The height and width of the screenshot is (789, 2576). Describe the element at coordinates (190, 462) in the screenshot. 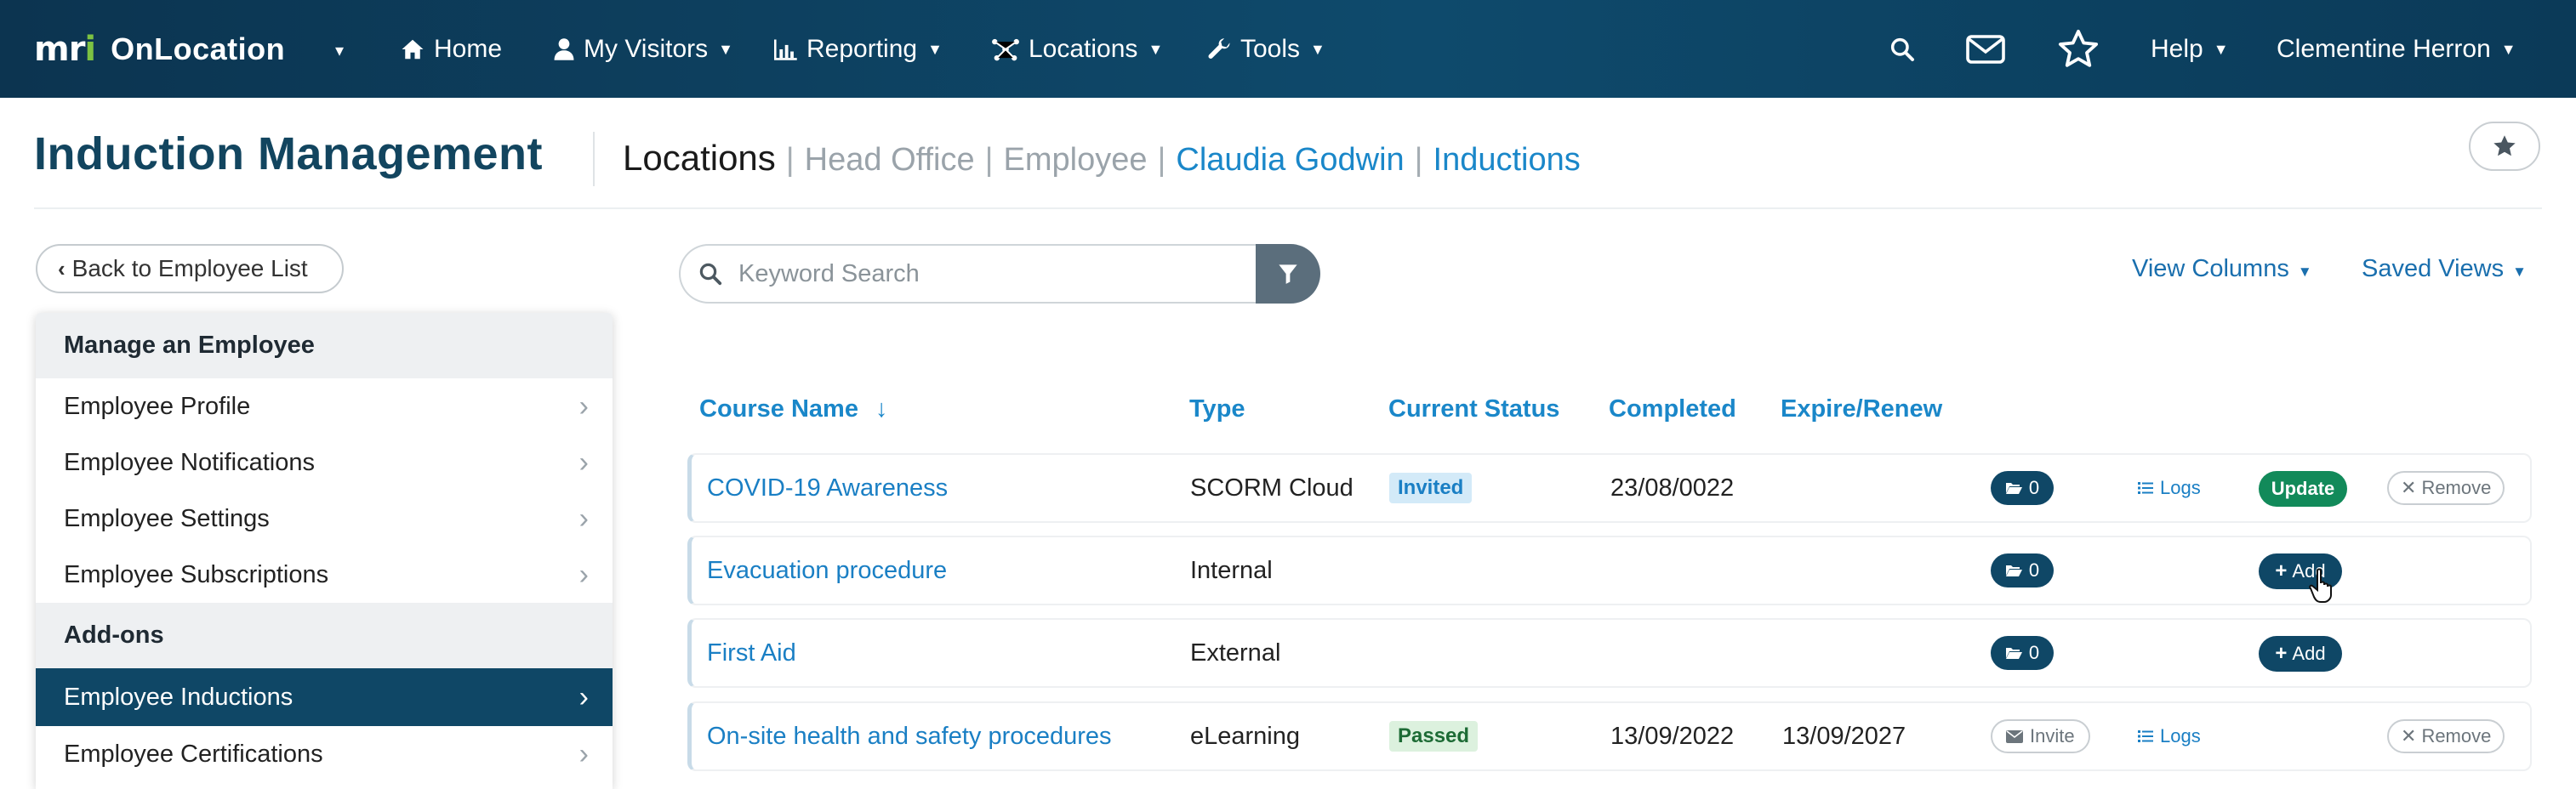

I see `sidebar-item-label: Employee Notifications` at that location.